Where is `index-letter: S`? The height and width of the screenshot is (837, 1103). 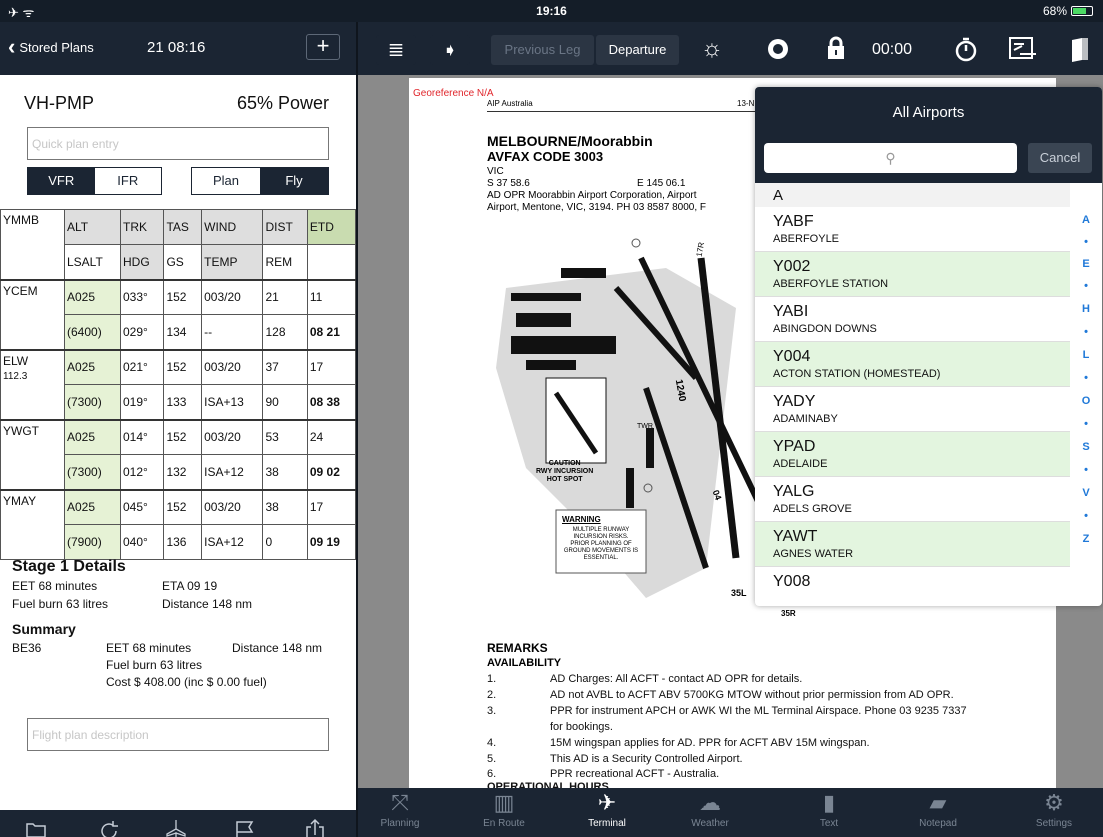
index-letter: S is located at coordinates (1086, 447).